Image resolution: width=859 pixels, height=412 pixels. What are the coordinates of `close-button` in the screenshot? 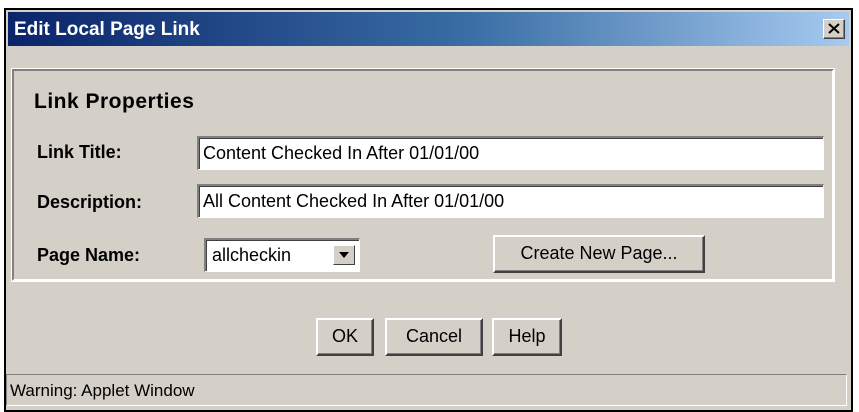 It's located at (834, 29).